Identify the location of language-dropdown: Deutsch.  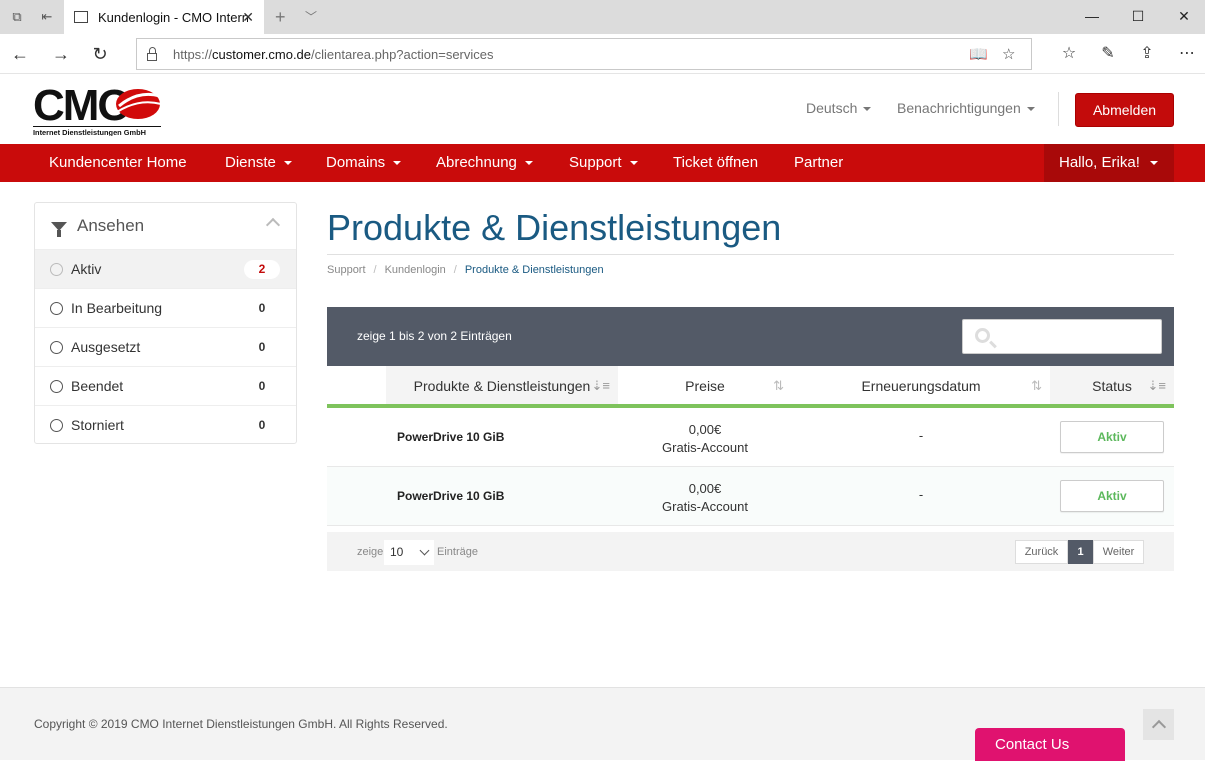
(839, 108).